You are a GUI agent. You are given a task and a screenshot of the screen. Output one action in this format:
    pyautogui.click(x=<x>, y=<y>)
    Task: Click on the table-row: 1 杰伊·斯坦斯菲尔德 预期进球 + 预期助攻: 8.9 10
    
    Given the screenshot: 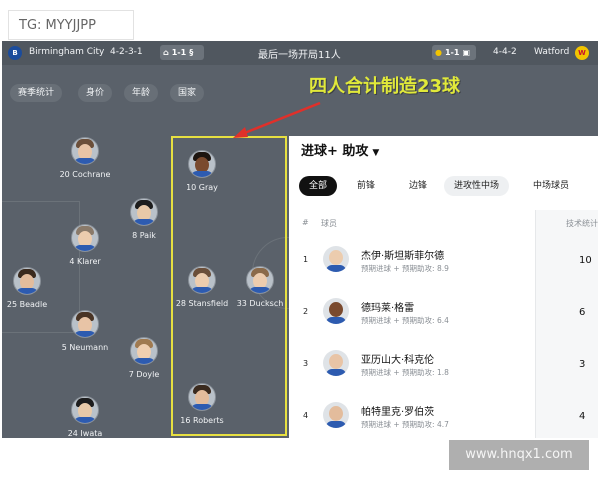 What is the action you would take?
    pyautogui.click(x=443, y=262)
    